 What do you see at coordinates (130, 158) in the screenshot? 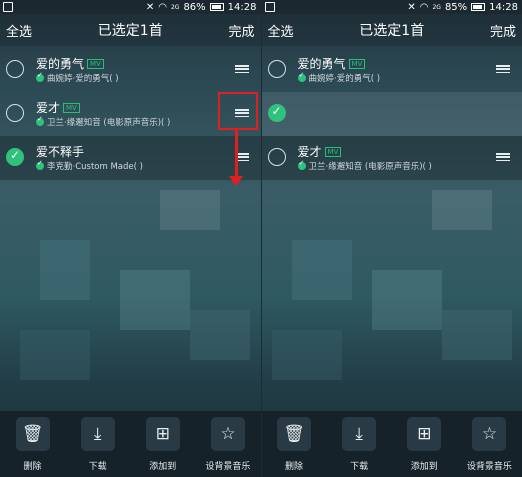
I see `list-item: 爱不释手 李克勤·Custom Made( )` at bounding box center [130, 158].